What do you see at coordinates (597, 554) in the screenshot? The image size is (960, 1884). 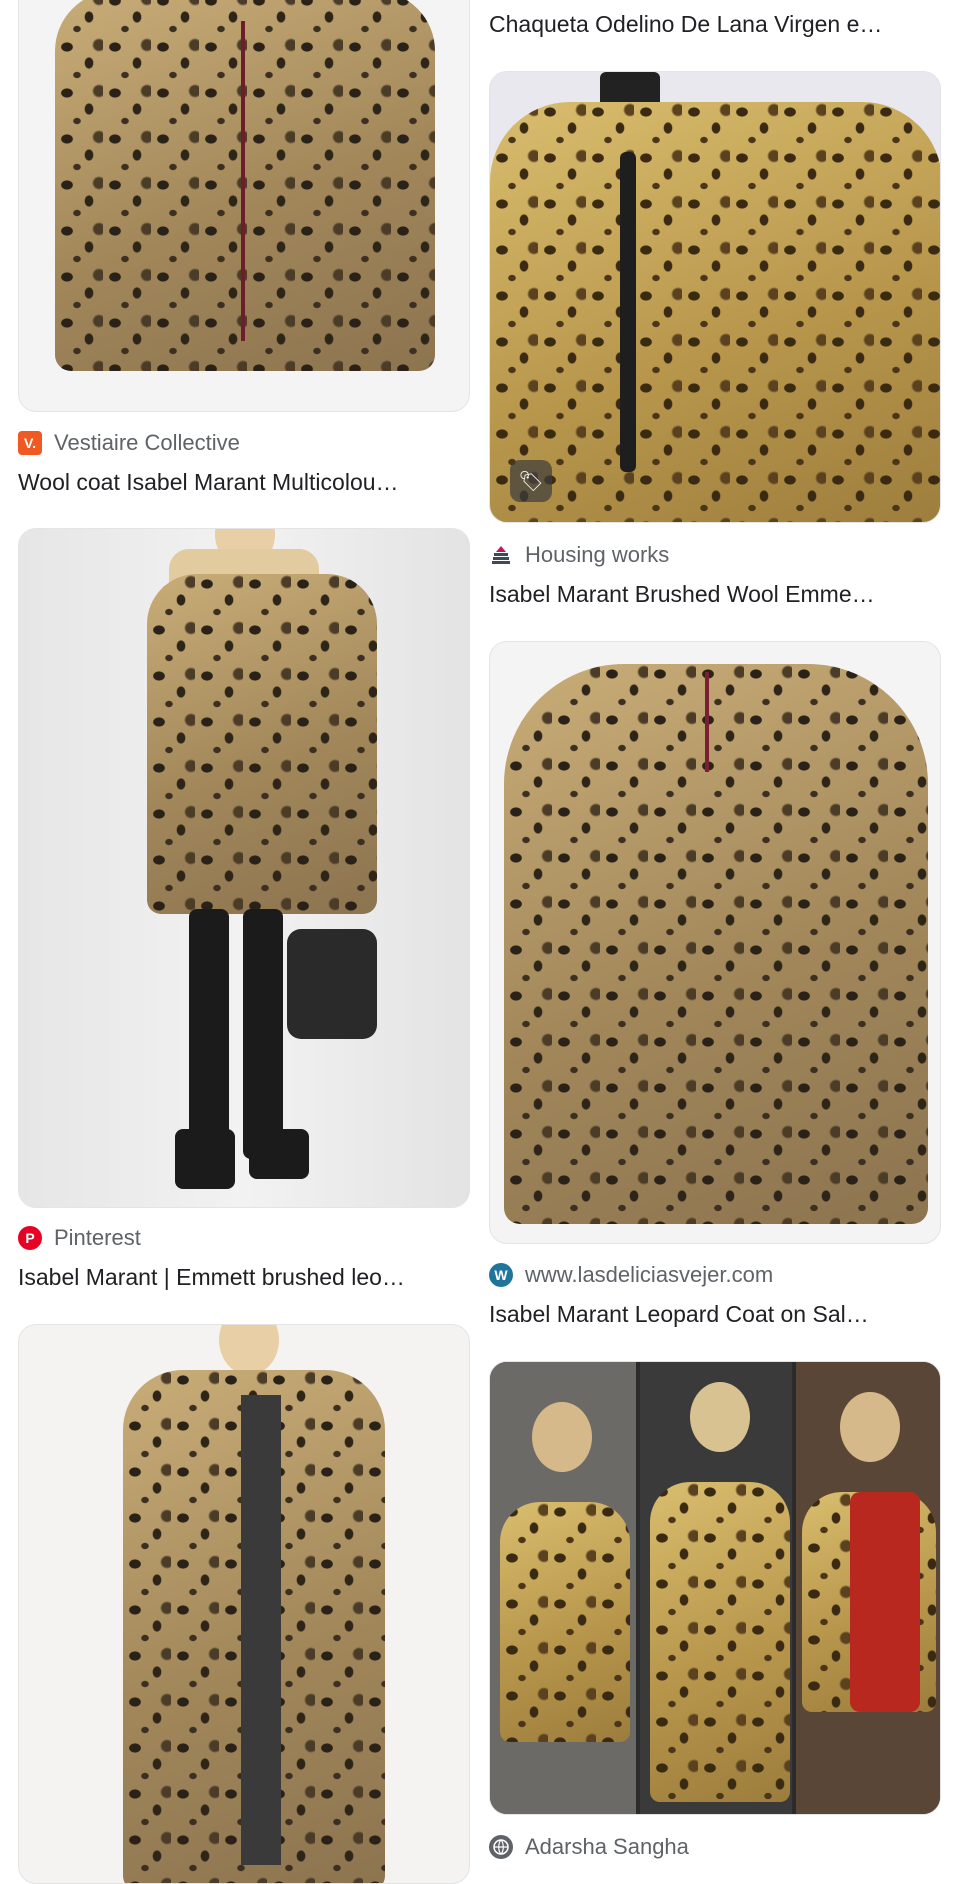 I see `source-name: Housing works` at bounding box center [597, 554].